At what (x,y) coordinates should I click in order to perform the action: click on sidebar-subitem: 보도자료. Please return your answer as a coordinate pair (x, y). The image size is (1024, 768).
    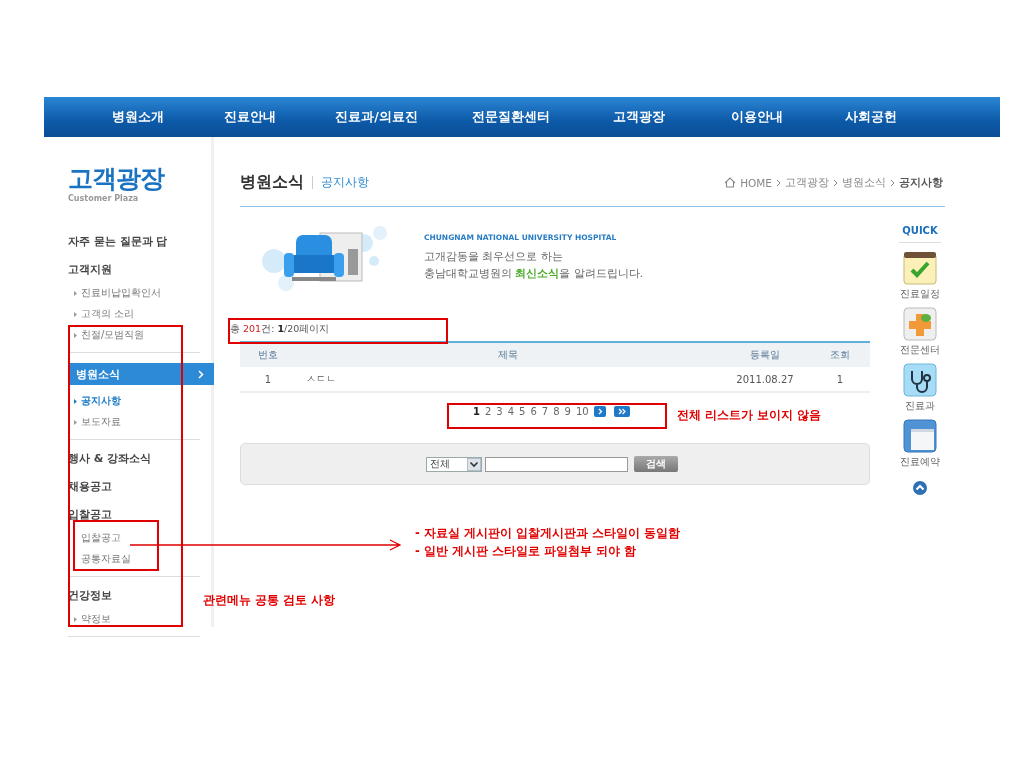
    Looking at the image, I should click on (97, 422).